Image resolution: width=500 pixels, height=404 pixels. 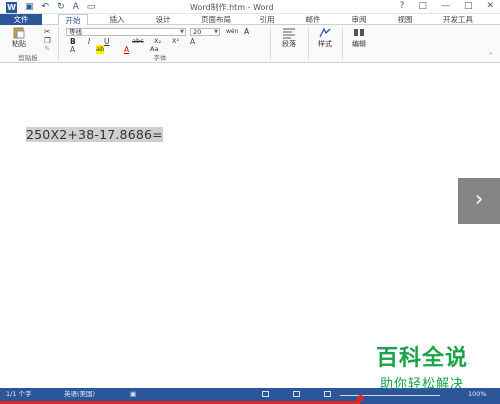 What do you see at coordinates (490, 55) in the screenshot?
I see `collapse-ribbon-icon: ⌃` at bounding box center [490, 55].